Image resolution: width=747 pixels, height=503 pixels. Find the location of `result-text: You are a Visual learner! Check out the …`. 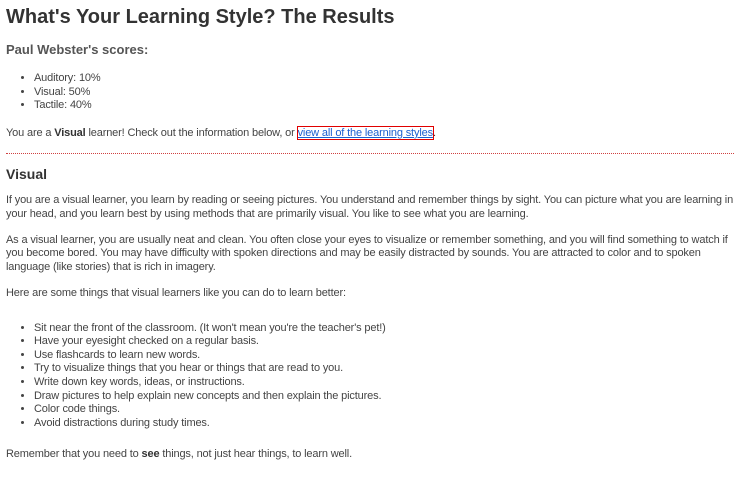

result-text: You are a Visual learner! Check out the … is located at coordinates (370, 132).